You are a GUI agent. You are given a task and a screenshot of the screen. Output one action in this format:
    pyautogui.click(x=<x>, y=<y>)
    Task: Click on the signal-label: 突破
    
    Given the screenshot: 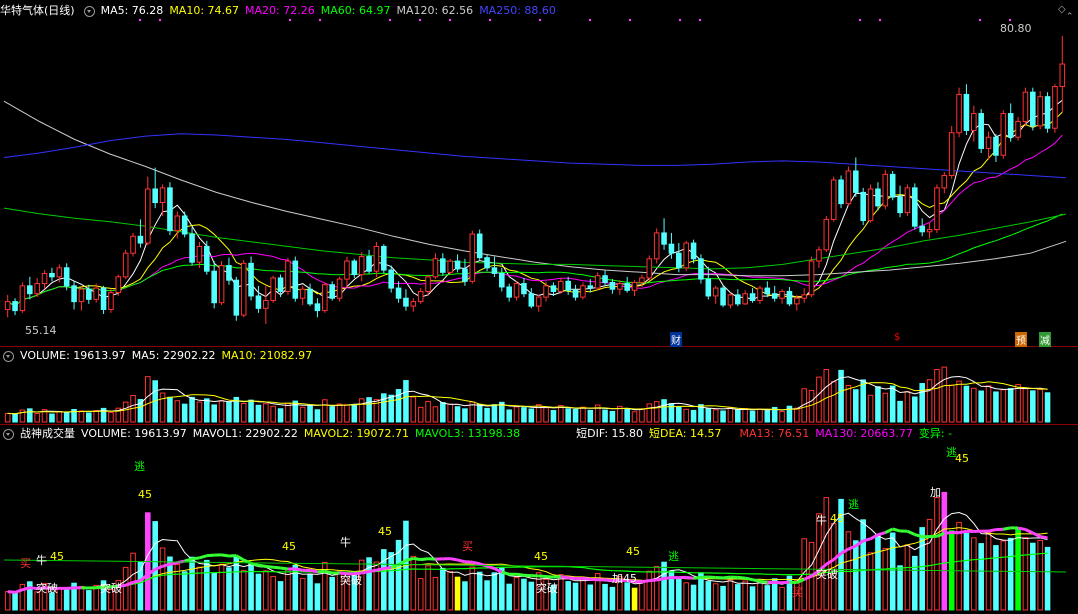 What is the action you would take?
    pyautogui.click(x=111, y=588)
    